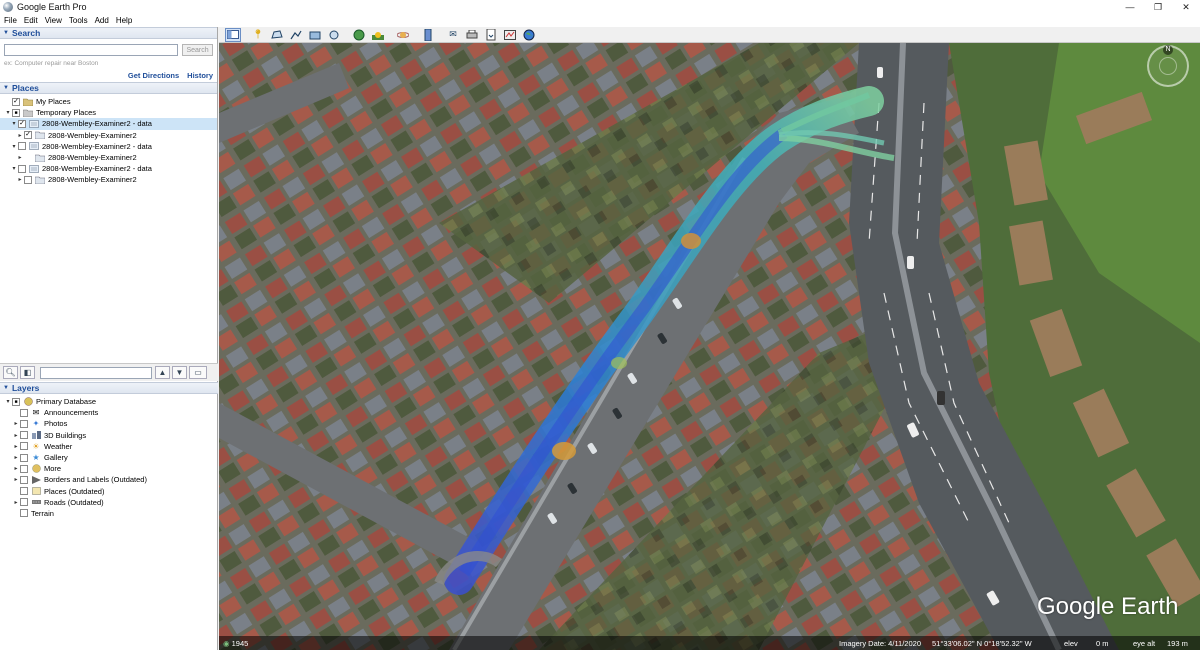 This screenshot has width=1200, height=650. I want to click on toggle-panel-button: ◧, so click(27, 372).